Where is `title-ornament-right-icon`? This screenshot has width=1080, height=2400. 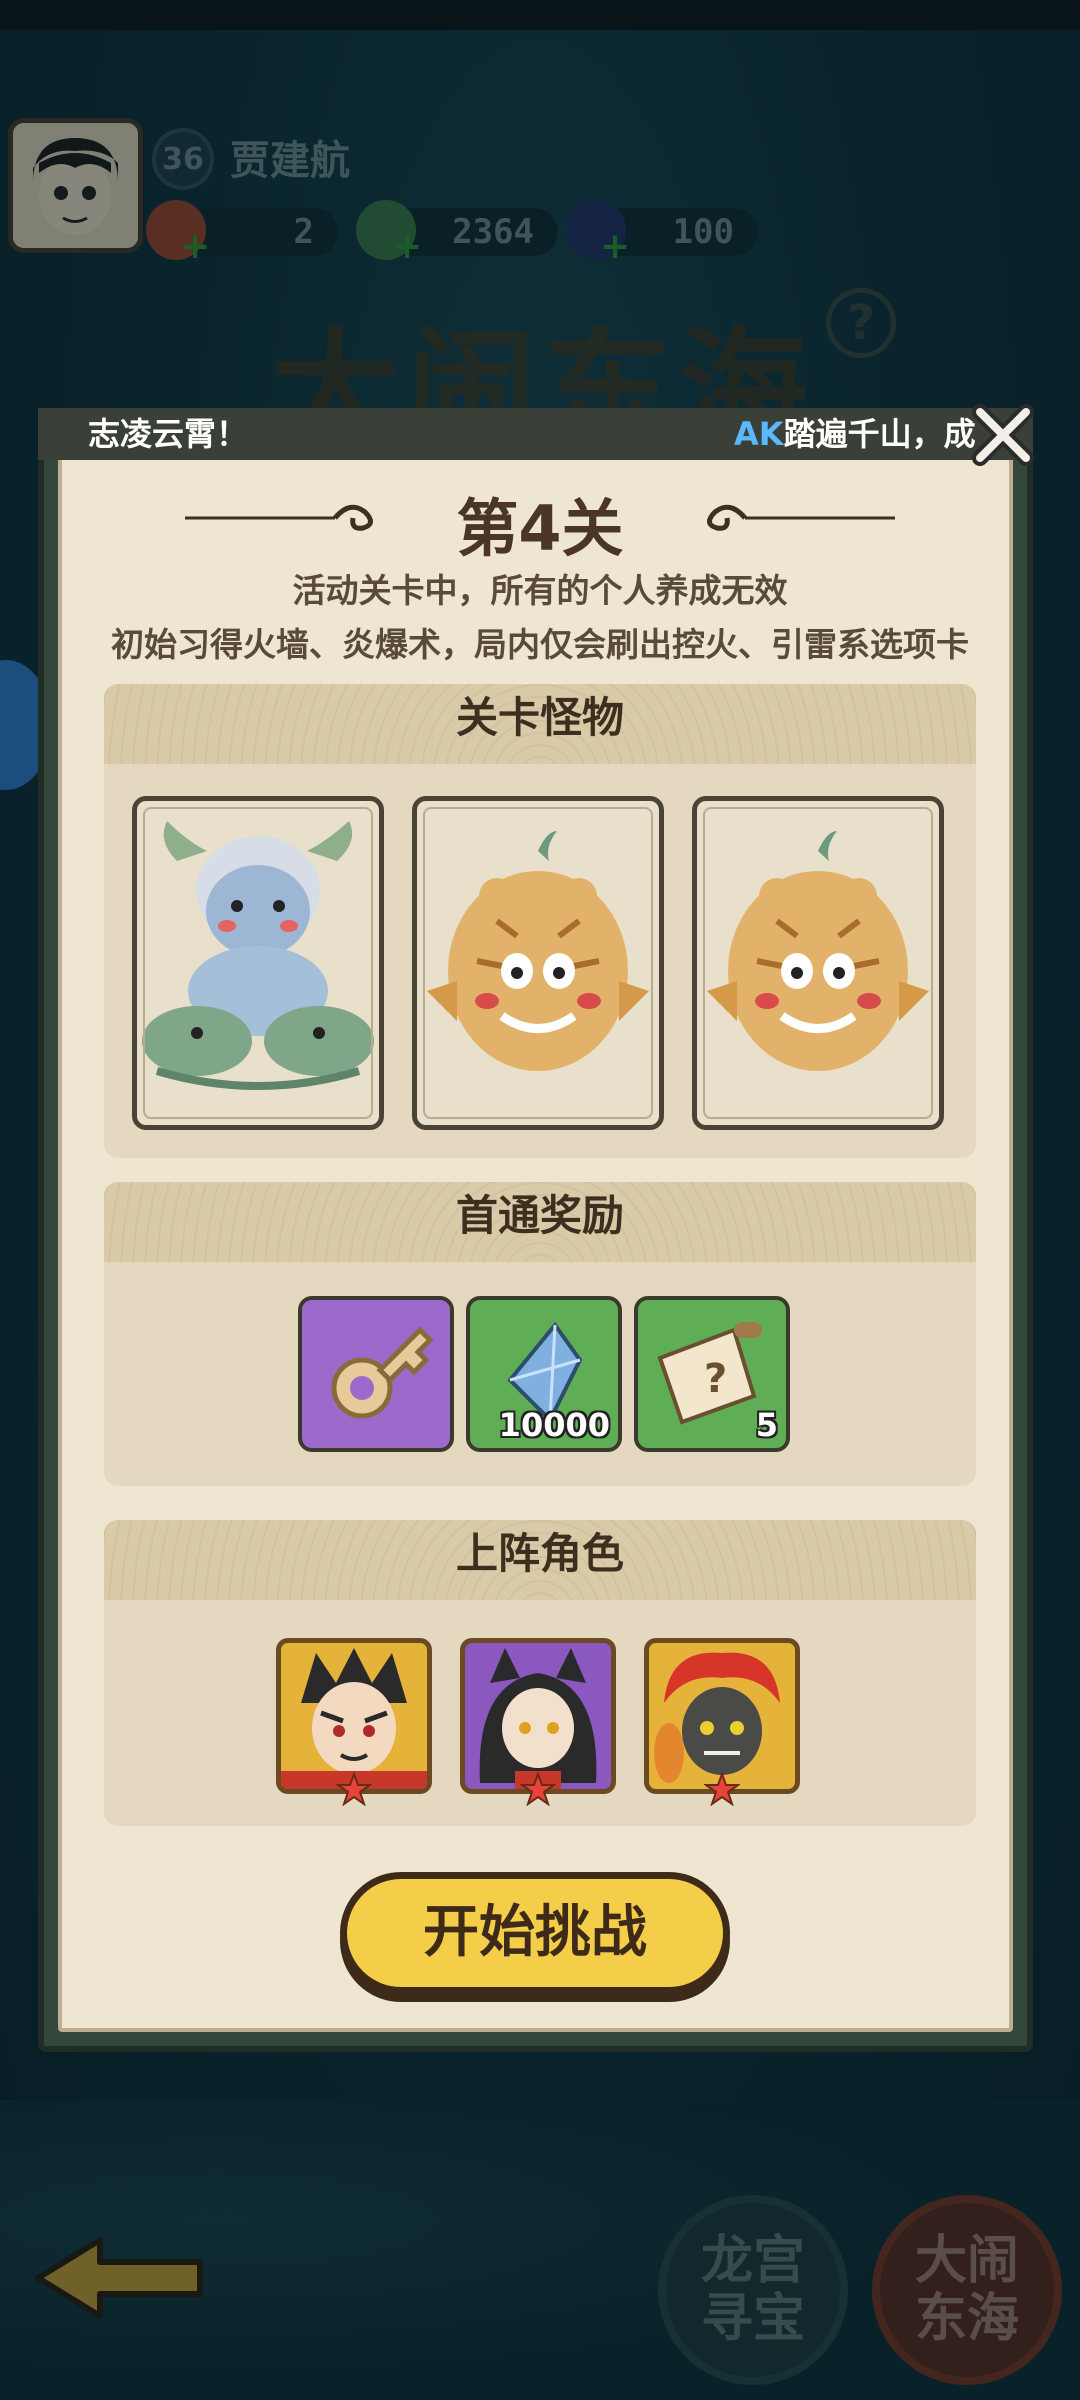
title-ornament-right-icon is located at coordinates (801, 517).